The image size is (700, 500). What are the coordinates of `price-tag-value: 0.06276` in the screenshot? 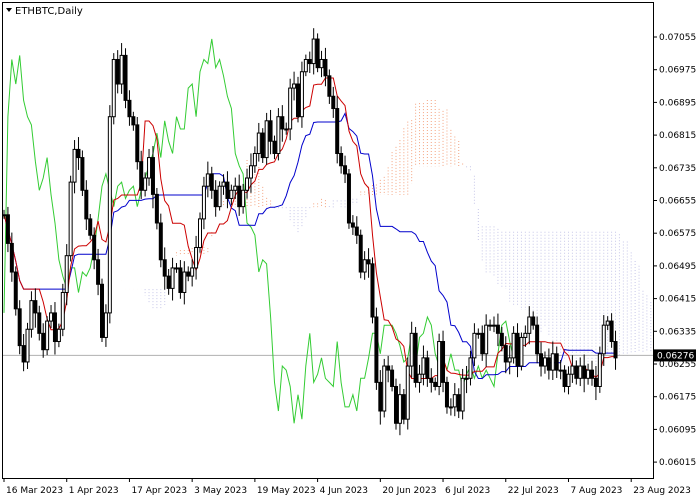 It's located at (675, 356).